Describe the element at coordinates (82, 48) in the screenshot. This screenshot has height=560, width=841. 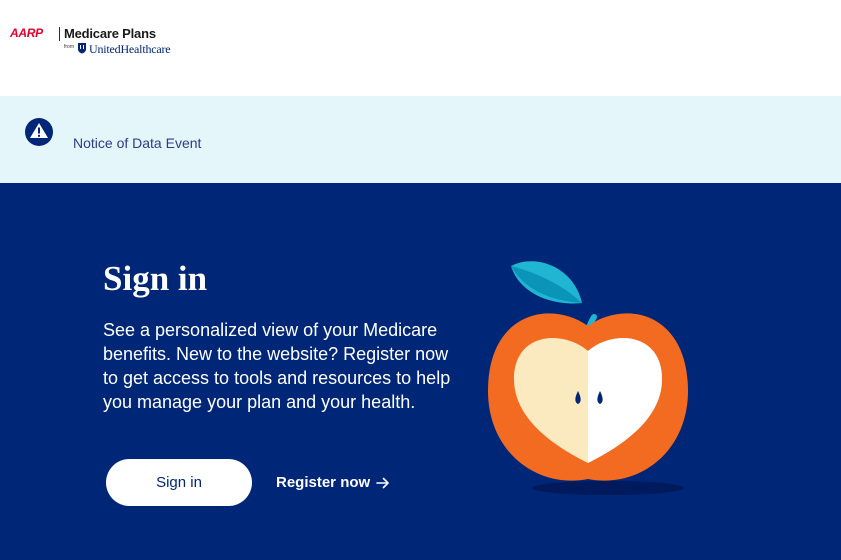
I see `uhc-shield-icon` at that location.